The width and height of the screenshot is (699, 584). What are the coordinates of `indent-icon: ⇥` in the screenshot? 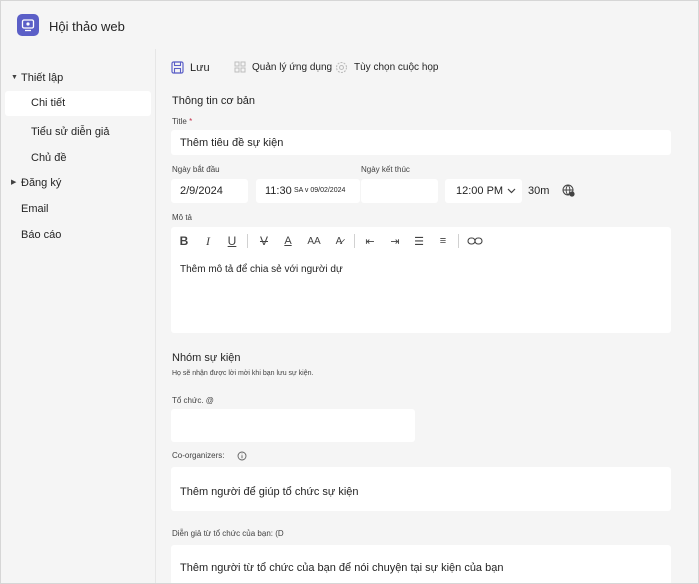 It's located at (395, 241).